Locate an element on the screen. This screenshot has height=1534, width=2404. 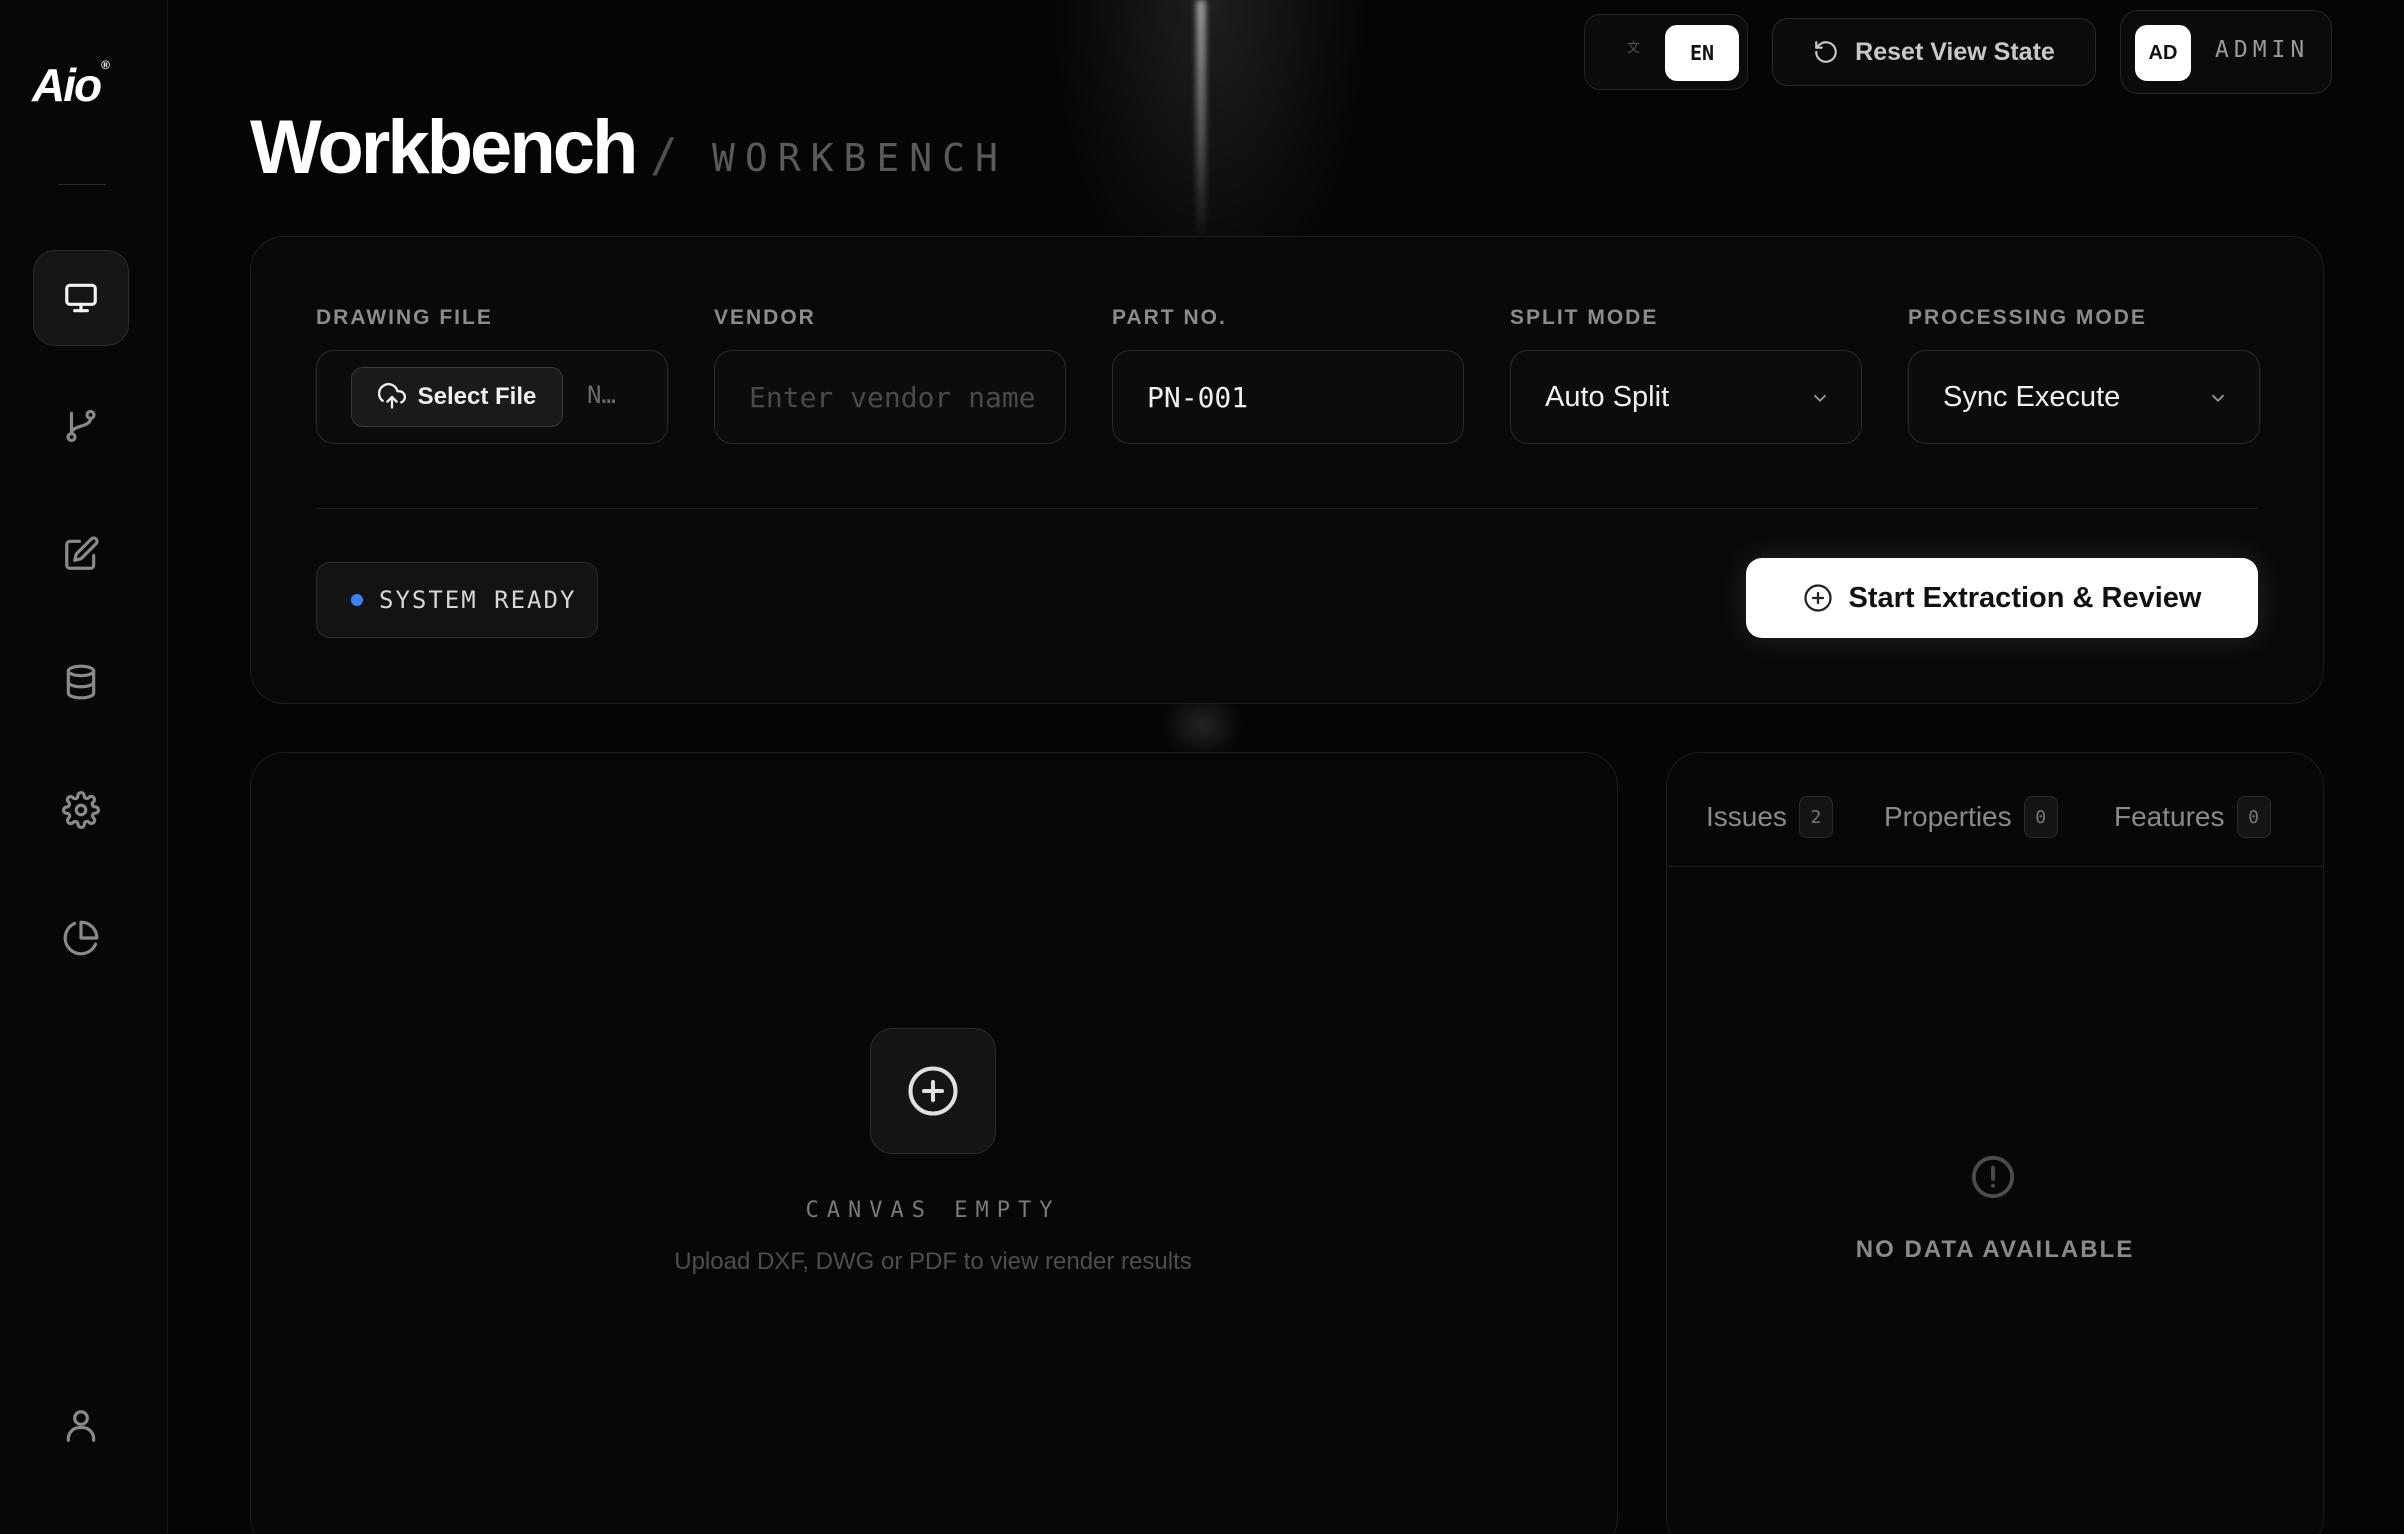
user-menu: AD ADMIN is located at coordinates (2226, 52).